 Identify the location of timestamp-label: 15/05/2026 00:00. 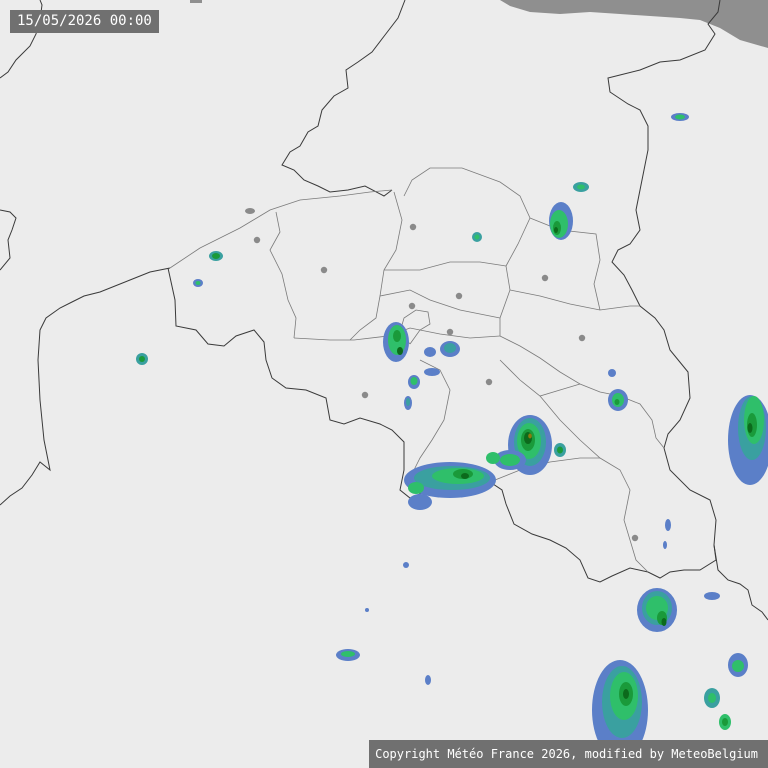
(84, 21).